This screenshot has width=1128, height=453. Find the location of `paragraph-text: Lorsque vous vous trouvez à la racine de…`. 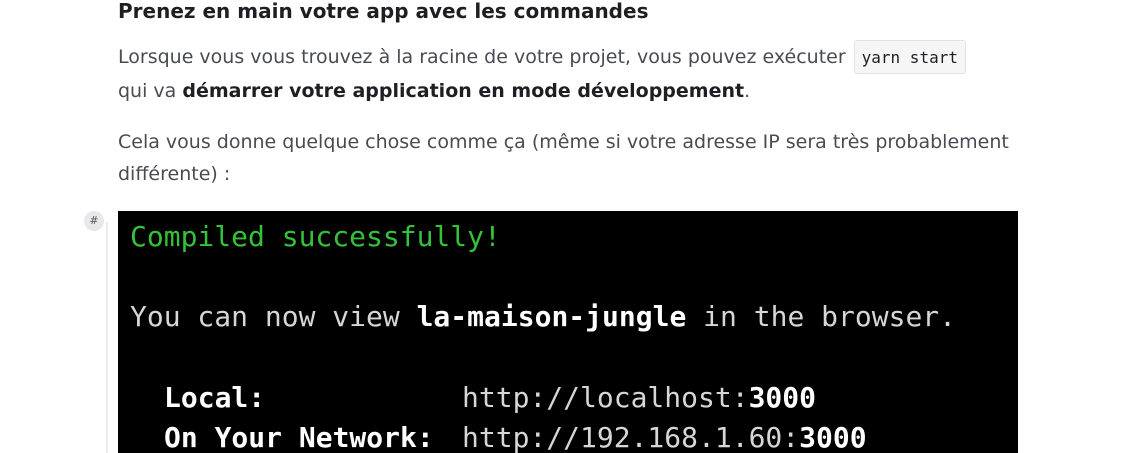

paragraph-text: Lorsque vous vous trouvez à la racine de… is located at coordinates (482, 57).